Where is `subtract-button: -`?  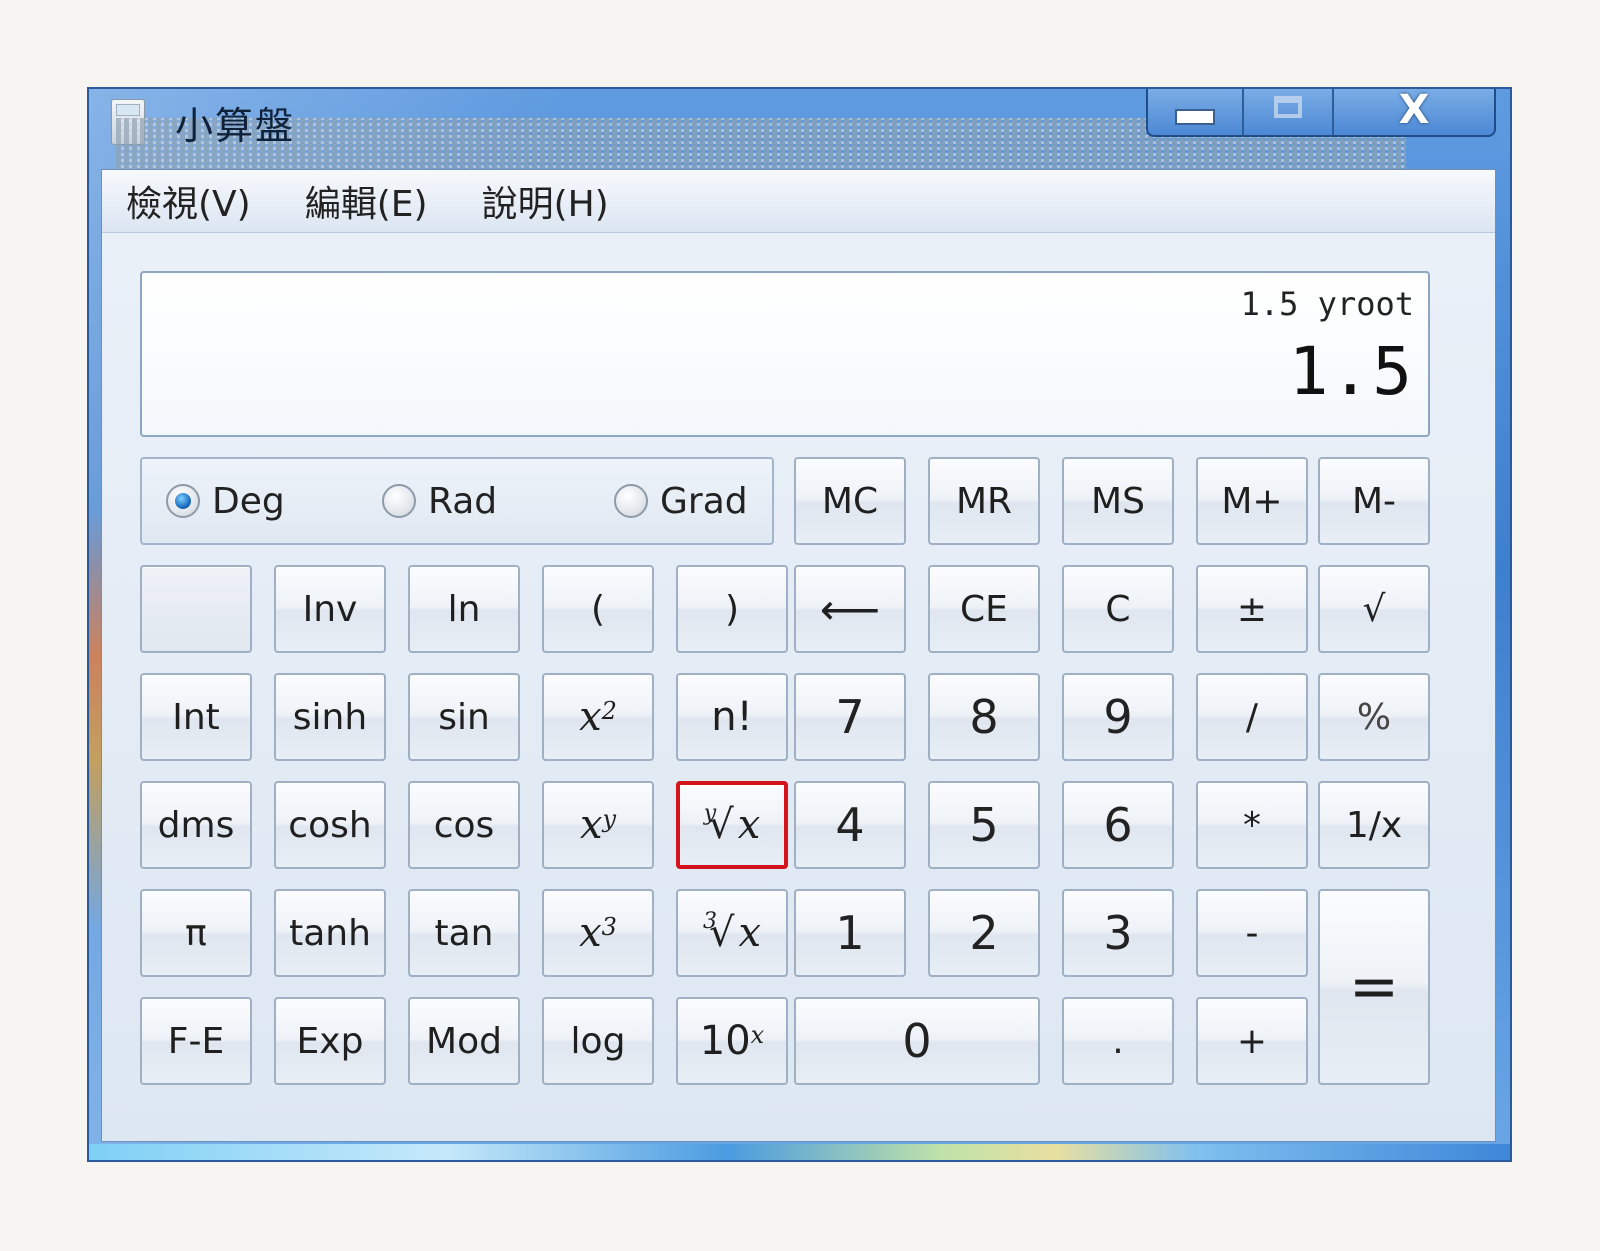
subtract-button: - is located at coordinates (1252, 933).